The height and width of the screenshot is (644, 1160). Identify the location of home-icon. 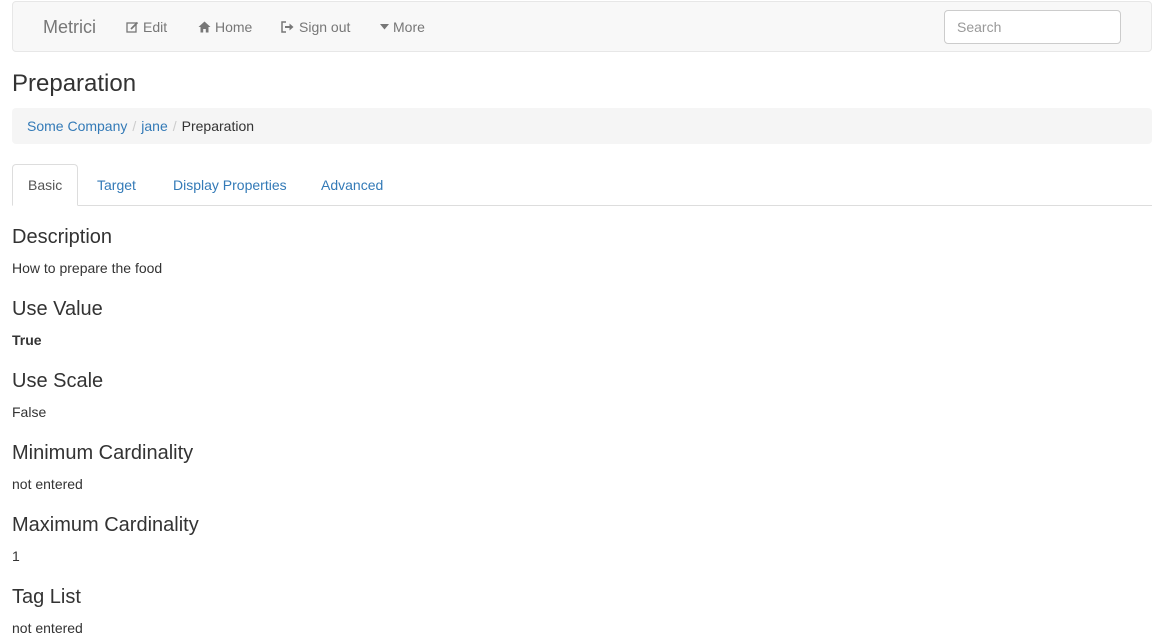
(204, 27).